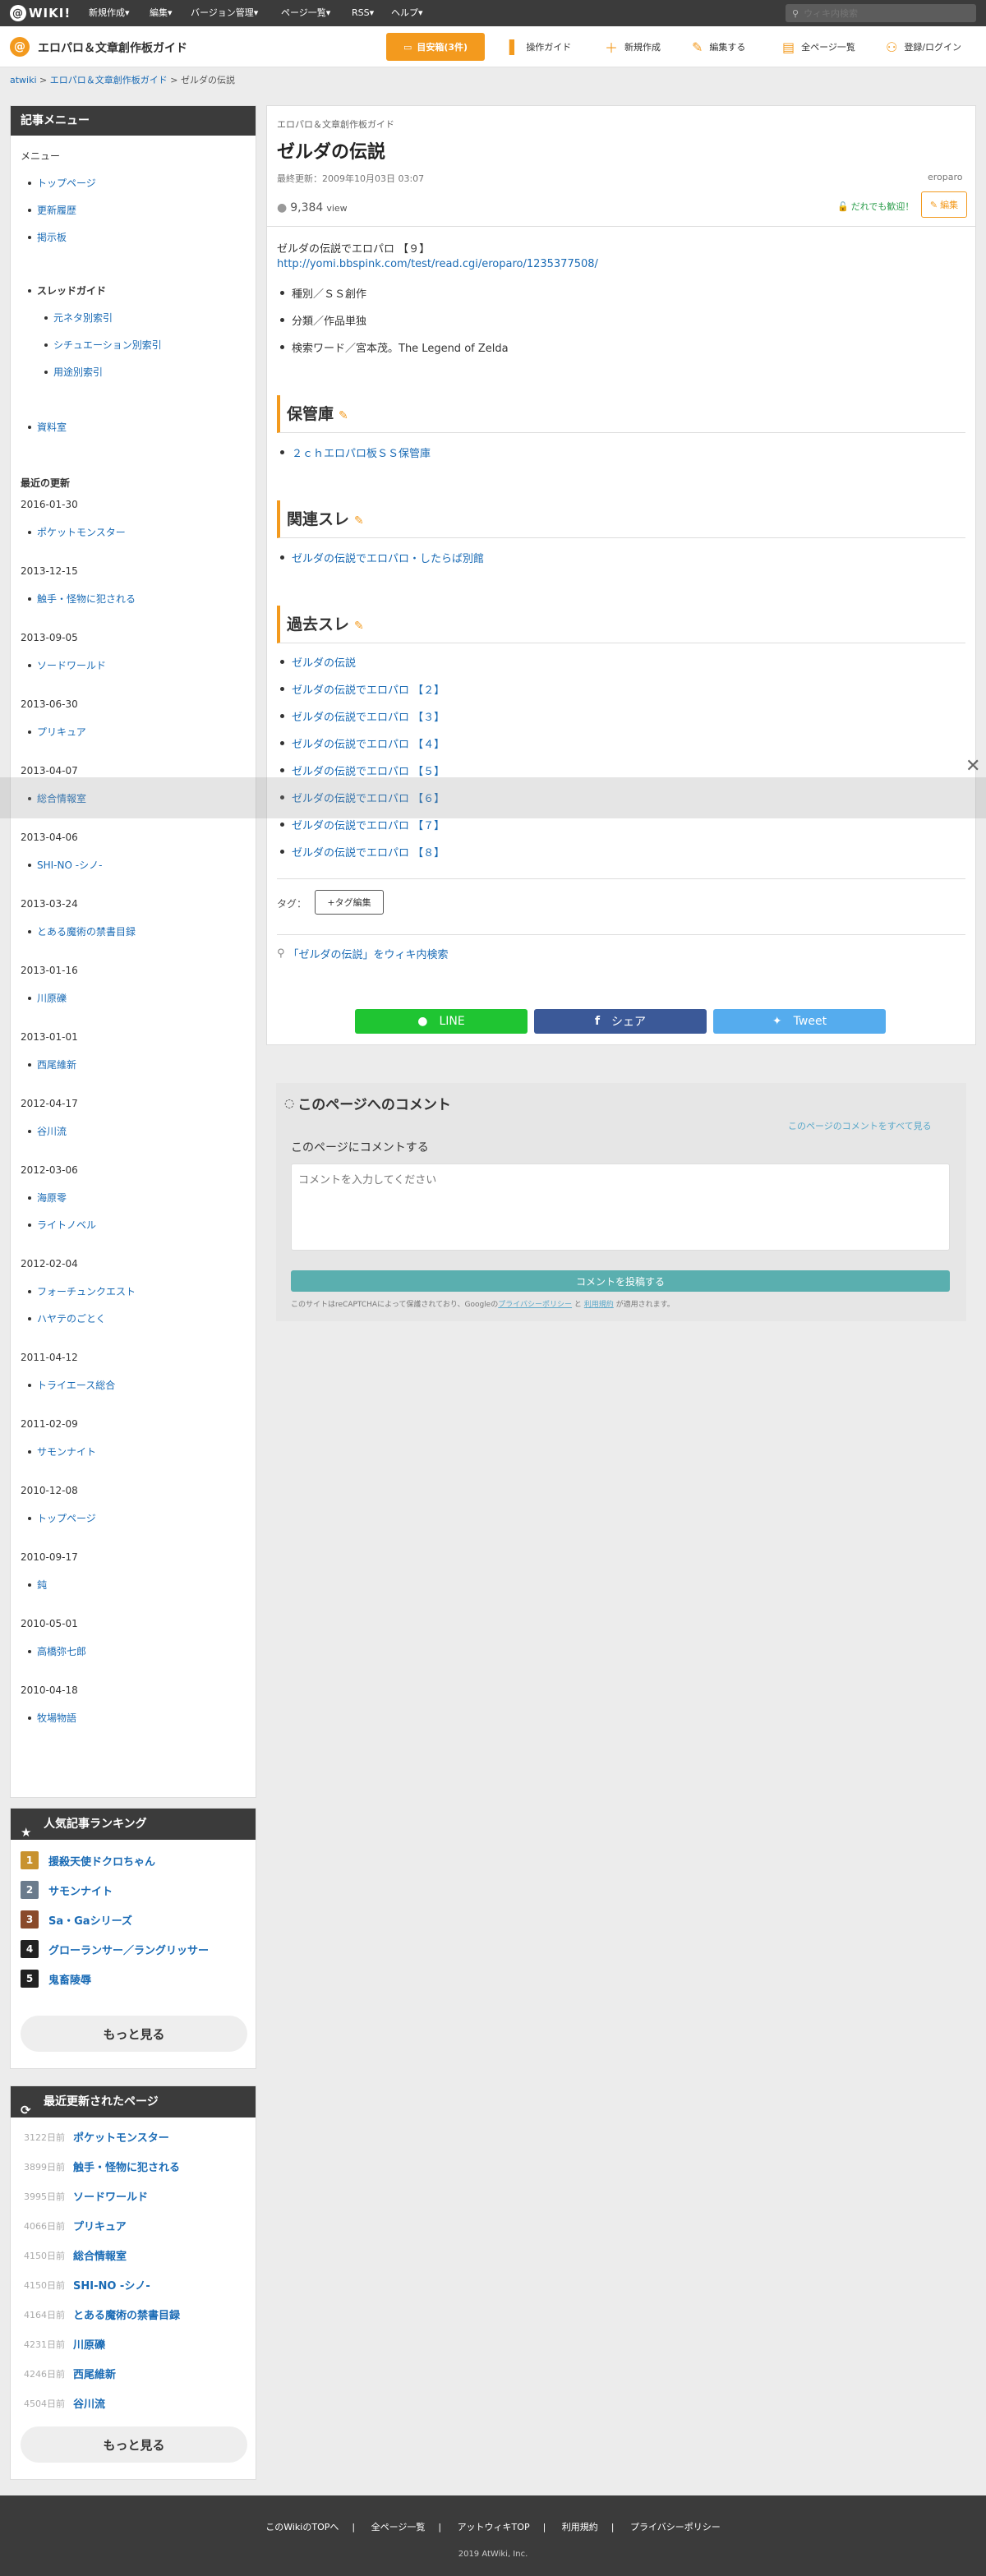  What do you see at coordinates (923, 46) in the screenshot?
I see `nav-login: ⚇ 登録/ログイン` at bounding box center [923, 46].